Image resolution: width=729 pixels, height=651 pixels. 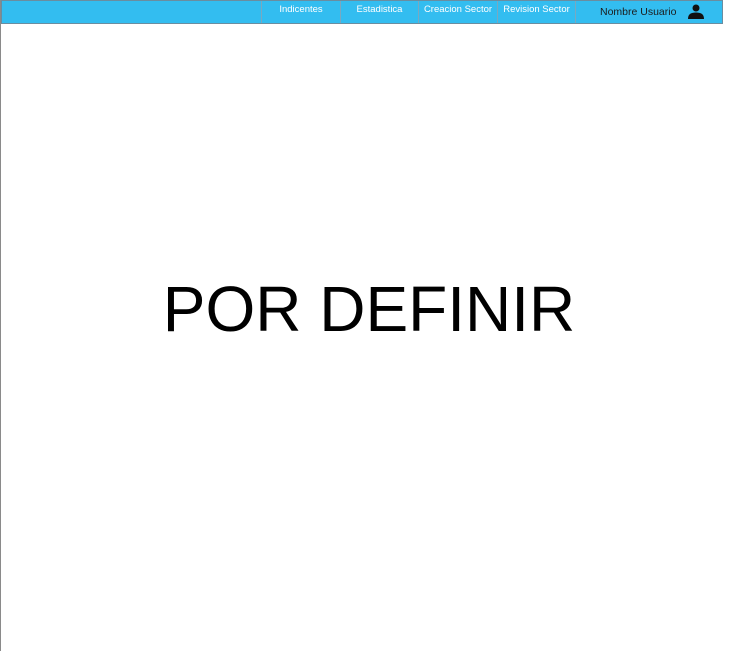 What do you see at coordinates (638, 12) in the screenshot?
I see `user-name: Nombre Usuario` at bounding box center [638, 12].